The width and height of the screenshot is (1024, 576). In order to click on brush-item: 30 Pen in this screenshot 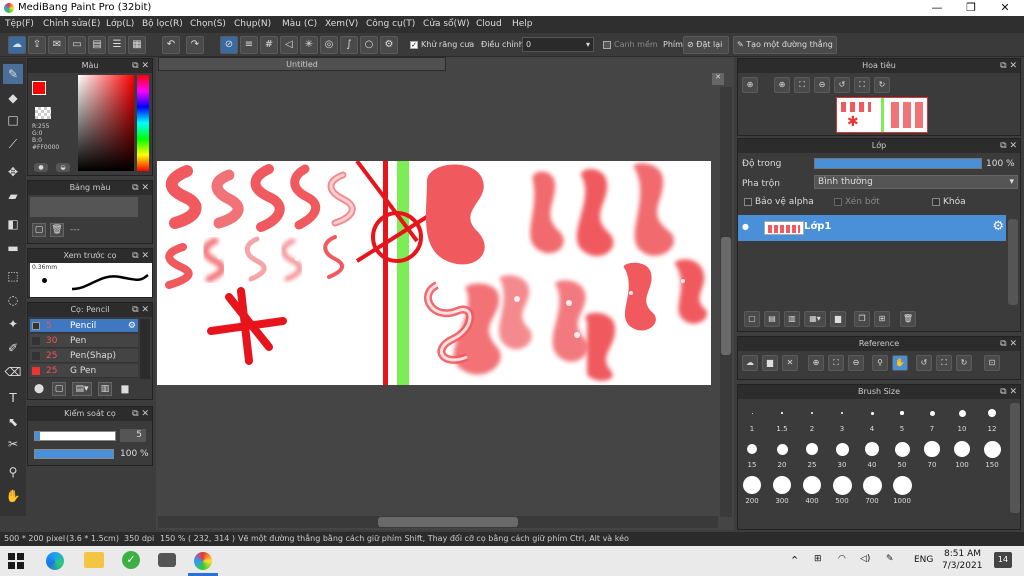, I will do `click(84, 341)`.